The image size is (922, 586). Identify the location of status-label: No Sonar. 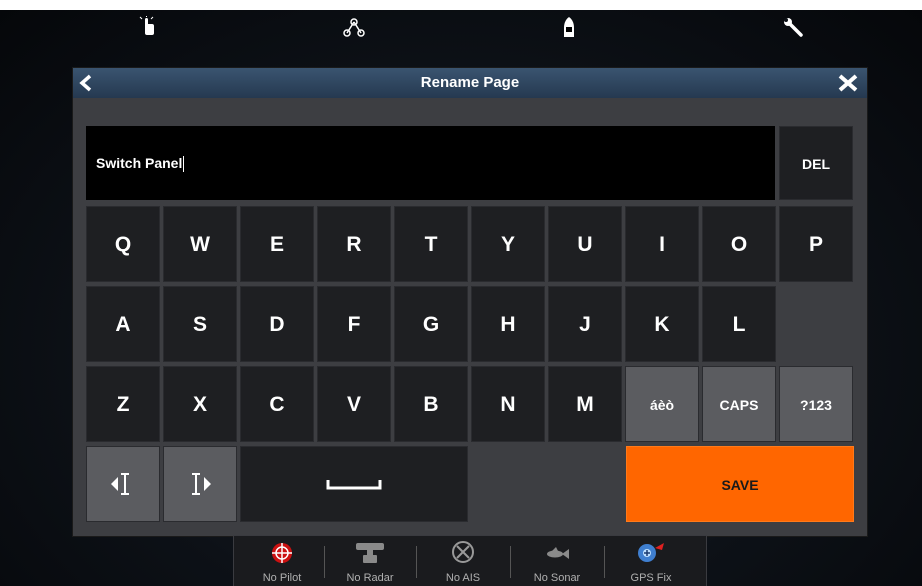
(557, 578).